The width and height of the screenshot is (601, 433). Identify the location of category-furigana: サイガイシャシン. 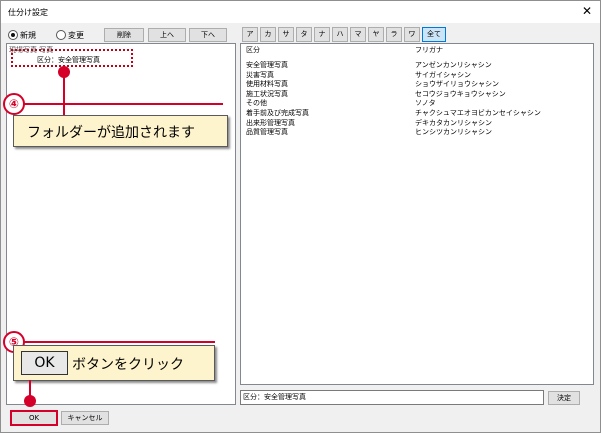
(443, 74).